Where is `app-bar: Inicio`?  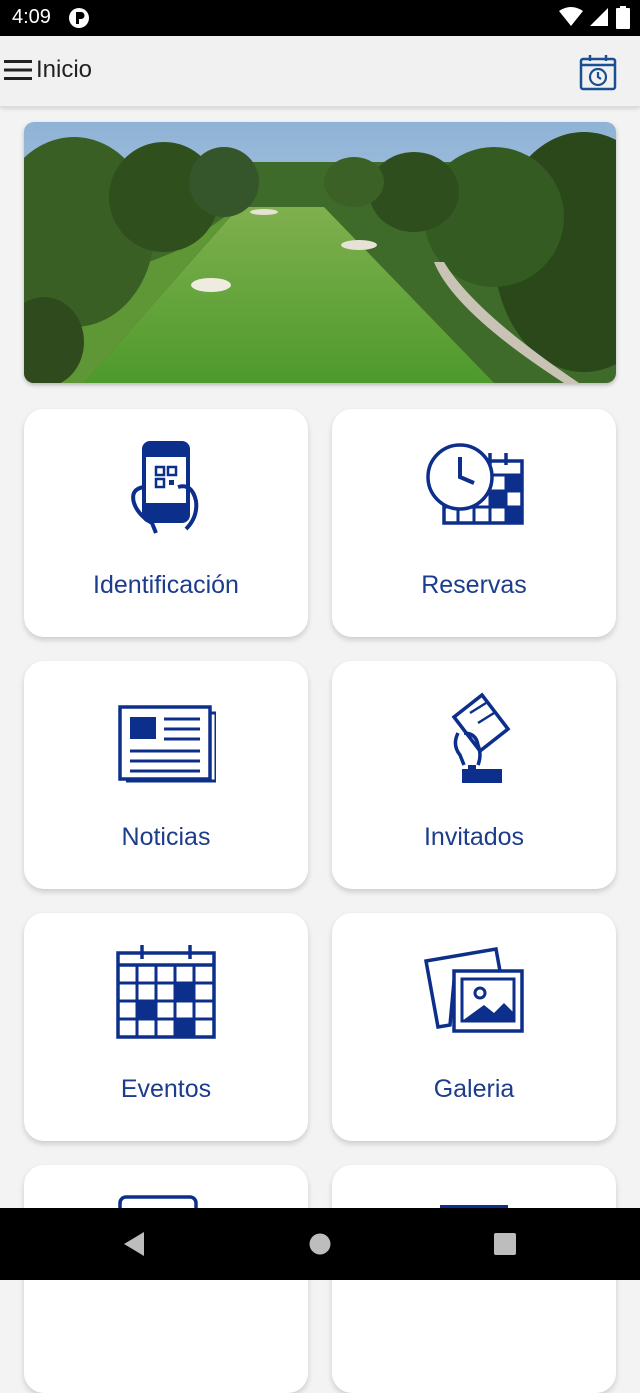
app-bar: Inicio is located at coordinates (320, 71).